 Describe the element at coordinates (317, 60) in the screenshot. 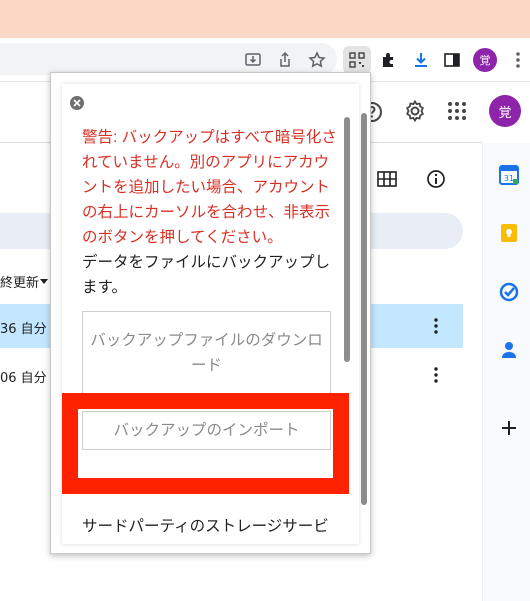

I see `bookmark-star-icon` at that location.